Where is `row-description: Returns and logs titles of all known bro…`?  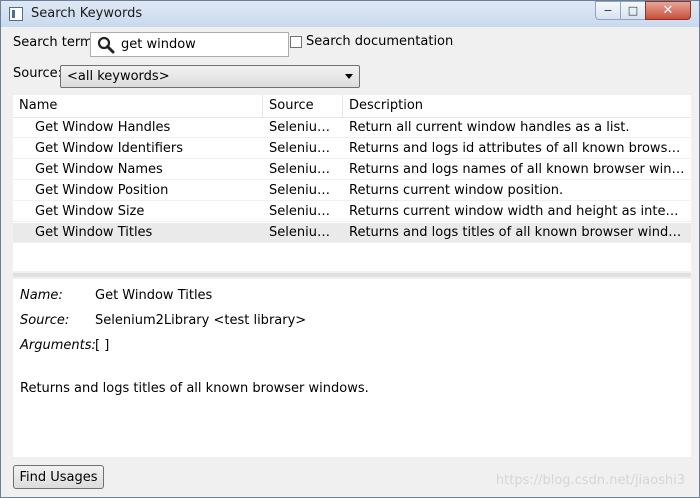 row-description: Returns and logs titles of all known bro… is located at coordinates (517, 232).